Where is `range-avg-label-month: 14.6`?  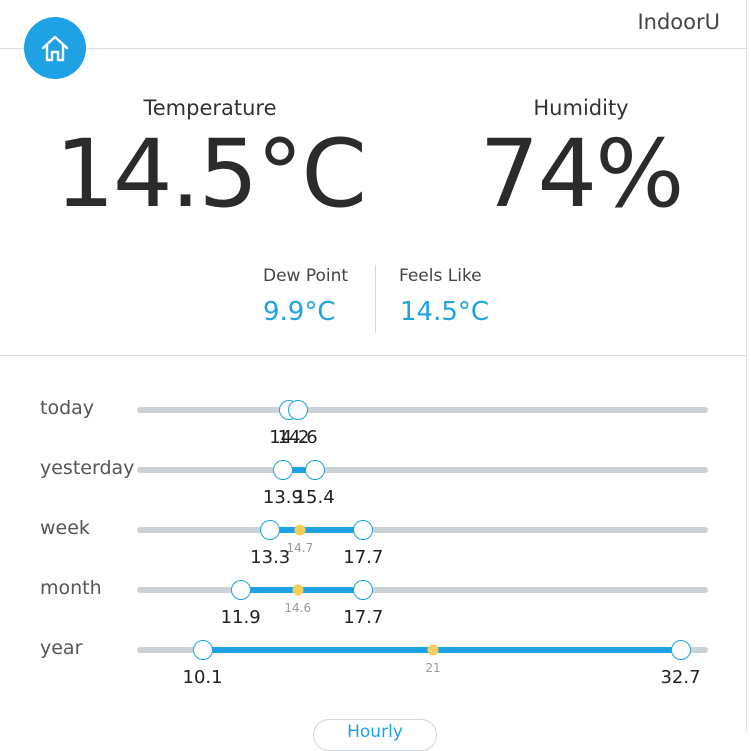 range-avg-label-month: 14.6 is located at coordinates (298, 608).